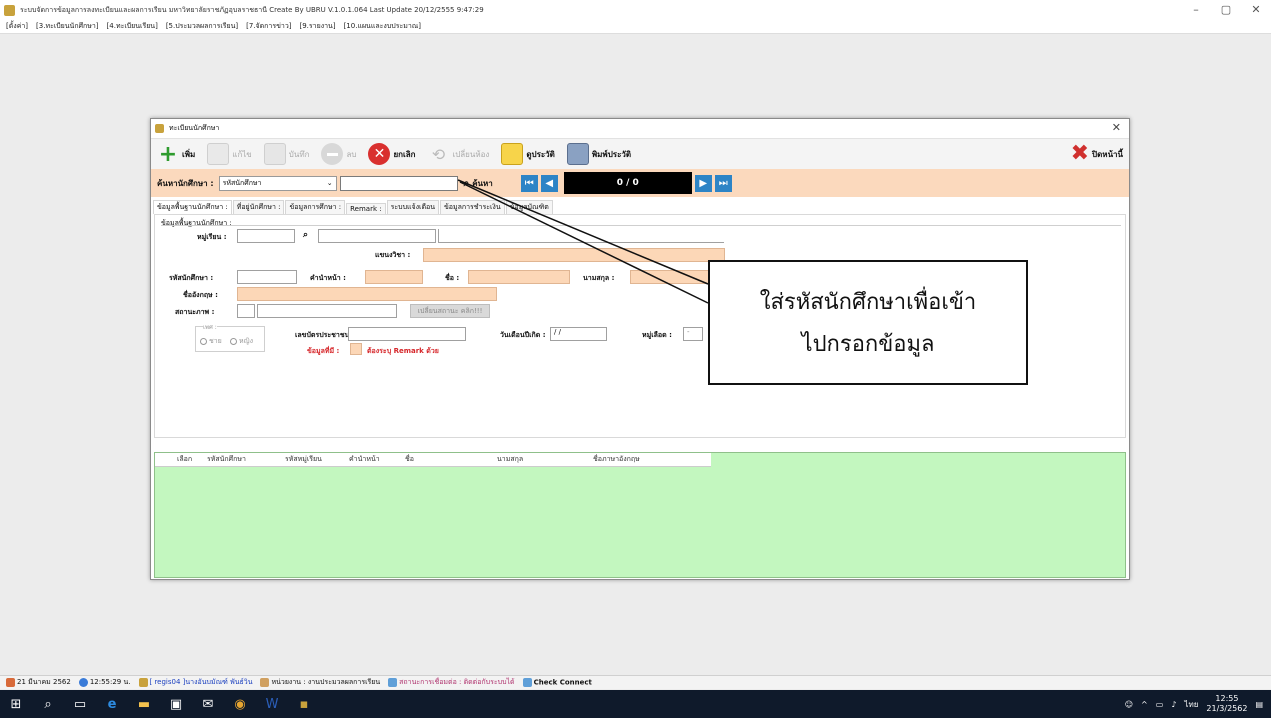 The height and width of the screenshot is (718, 1271). I want to click on chevron-down-icon: ⌄, so click(329, 183).